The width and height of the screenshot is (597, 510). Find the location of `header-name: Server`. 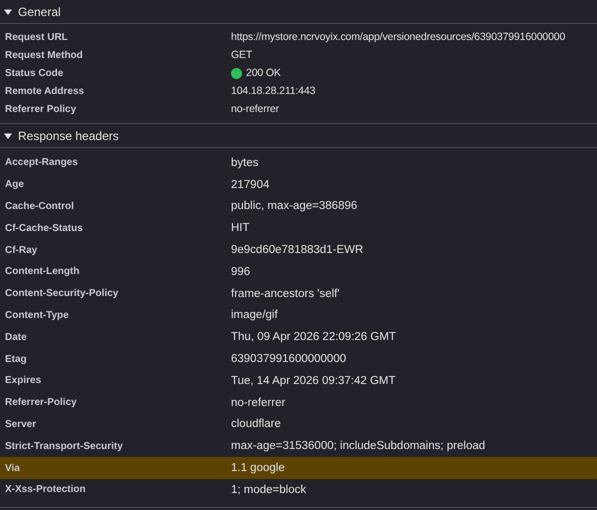

header-name: Server is located at coordinates (21, 424).